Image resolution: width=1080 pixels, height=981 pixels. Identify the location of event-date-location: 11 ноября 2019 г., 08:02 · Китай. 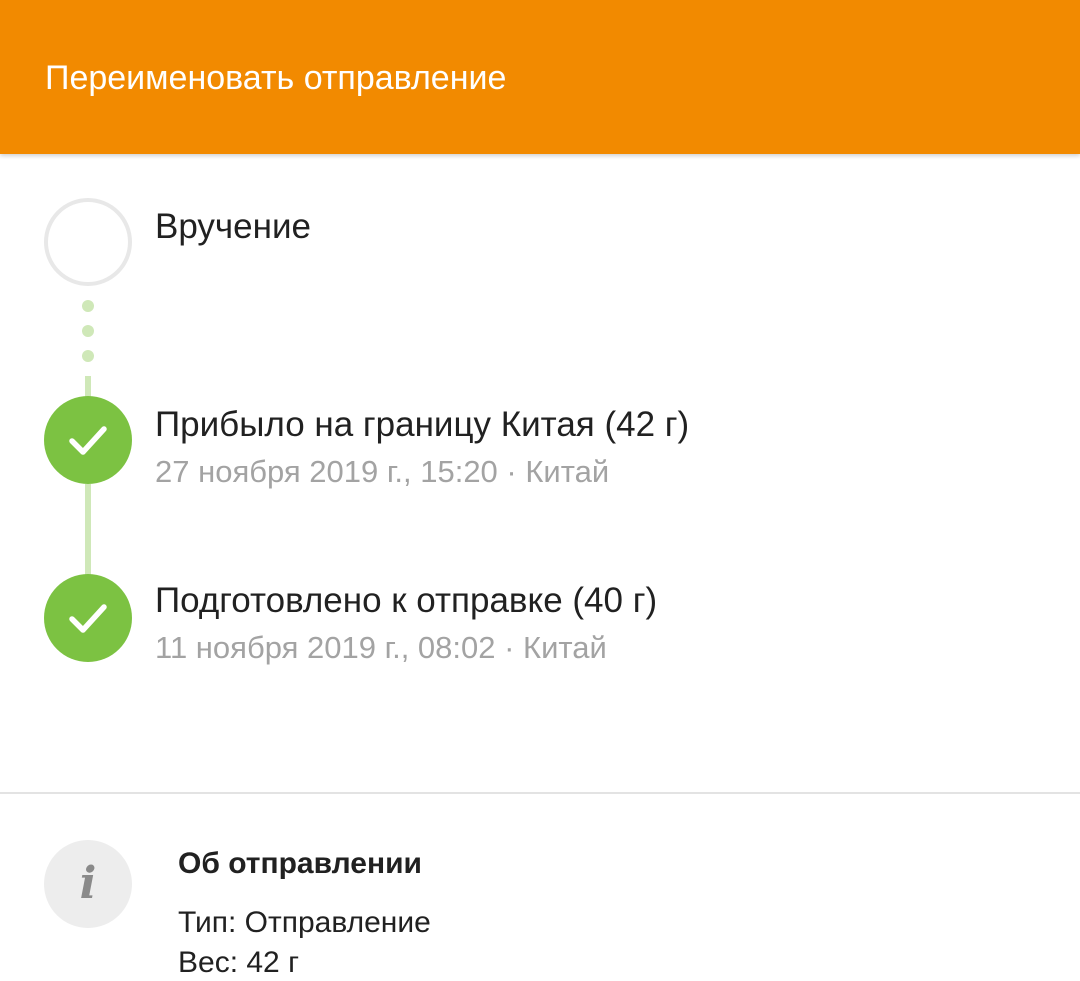
(381, 647).